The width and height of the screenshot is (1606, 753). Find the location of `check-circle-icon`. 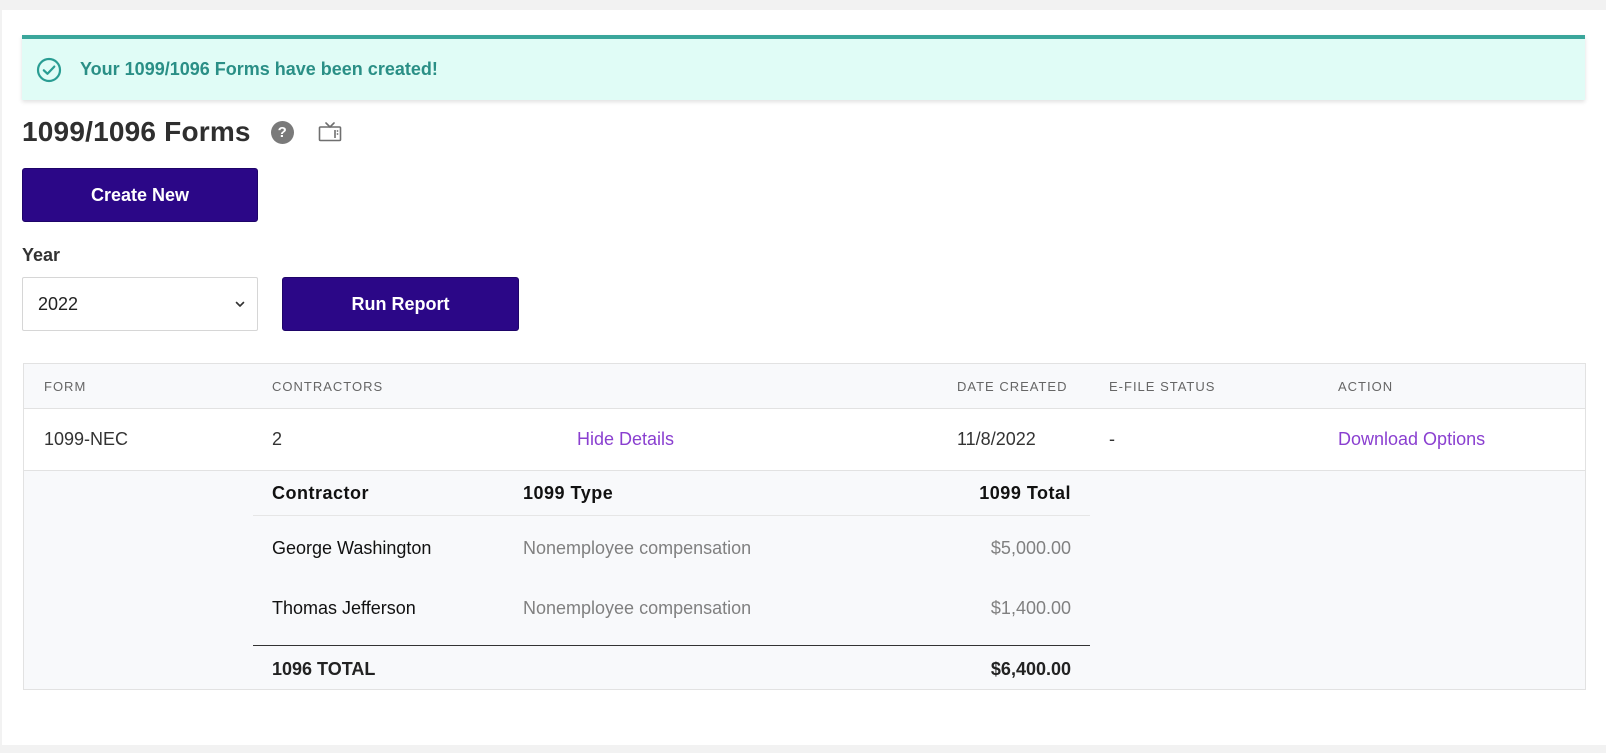

check-circle-icon is located at coordinates (49, 70).